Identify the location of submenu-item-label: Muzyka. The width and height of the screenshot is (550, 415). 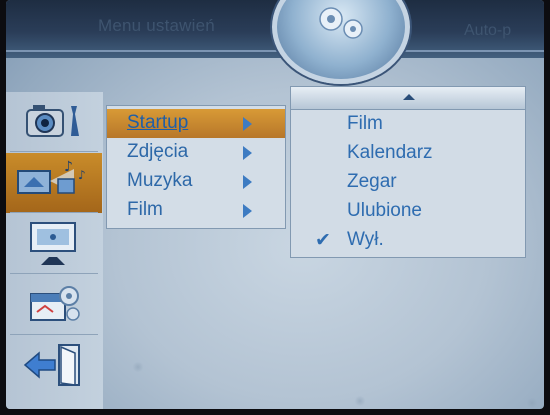
(160, 180).